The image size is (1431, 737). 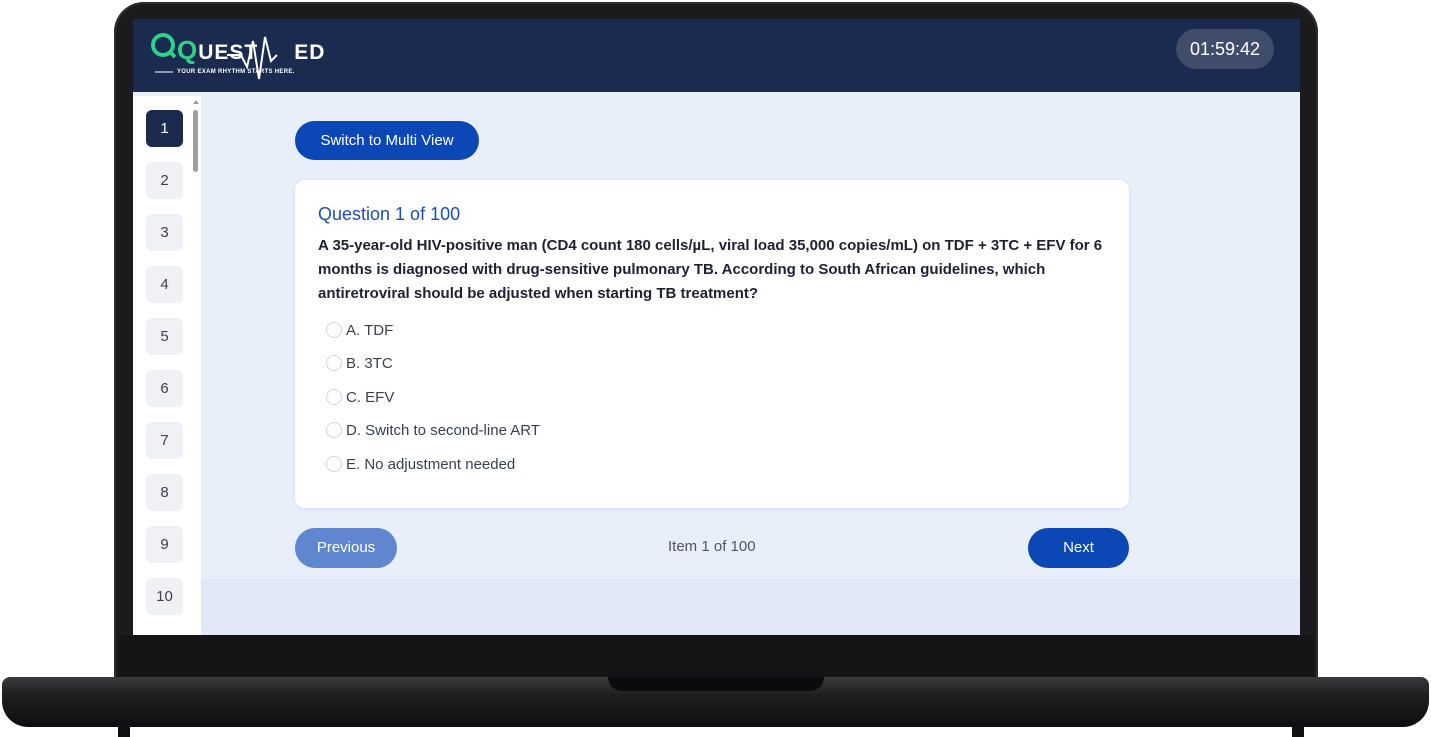 What do you see at coordinates (164, 128) in the screenshot?
I see `question-nav-1: 1` at bounding box center [164, 128].